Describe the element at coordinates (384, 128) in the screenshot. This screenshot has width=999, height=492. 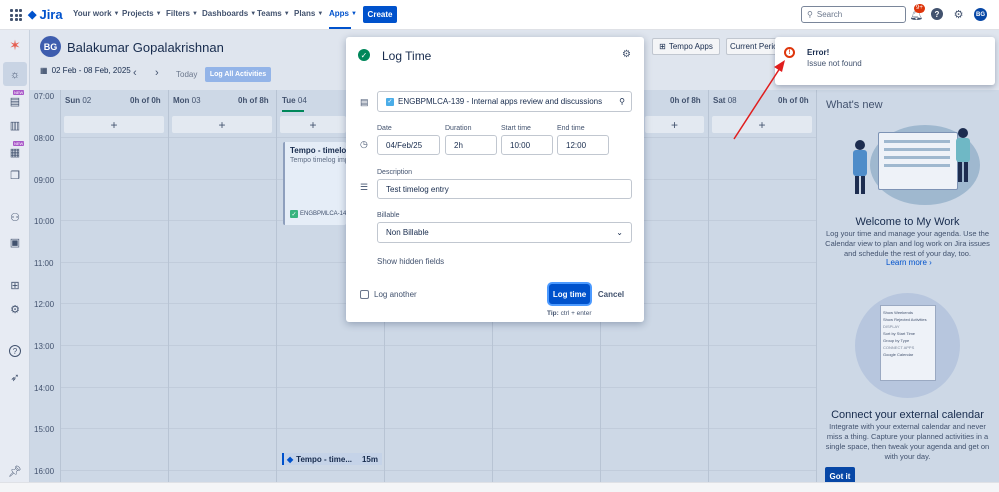
I see `date-label: Date` at that location.